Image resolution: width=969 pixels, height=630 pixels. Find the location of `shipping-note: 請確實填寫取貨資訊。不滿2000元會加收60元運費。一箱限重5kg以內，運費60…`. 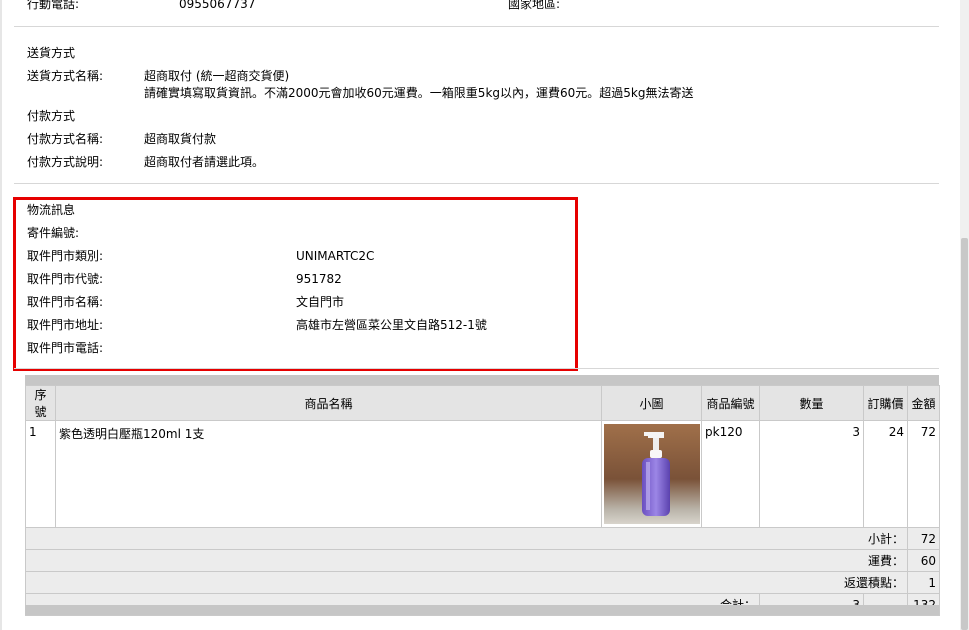

shipping-note: 請確實填寫取貨資訊。不滿2000元會加收60元運費。一箱限重5kg以內，運費60… is located at coordinates (419, 93).